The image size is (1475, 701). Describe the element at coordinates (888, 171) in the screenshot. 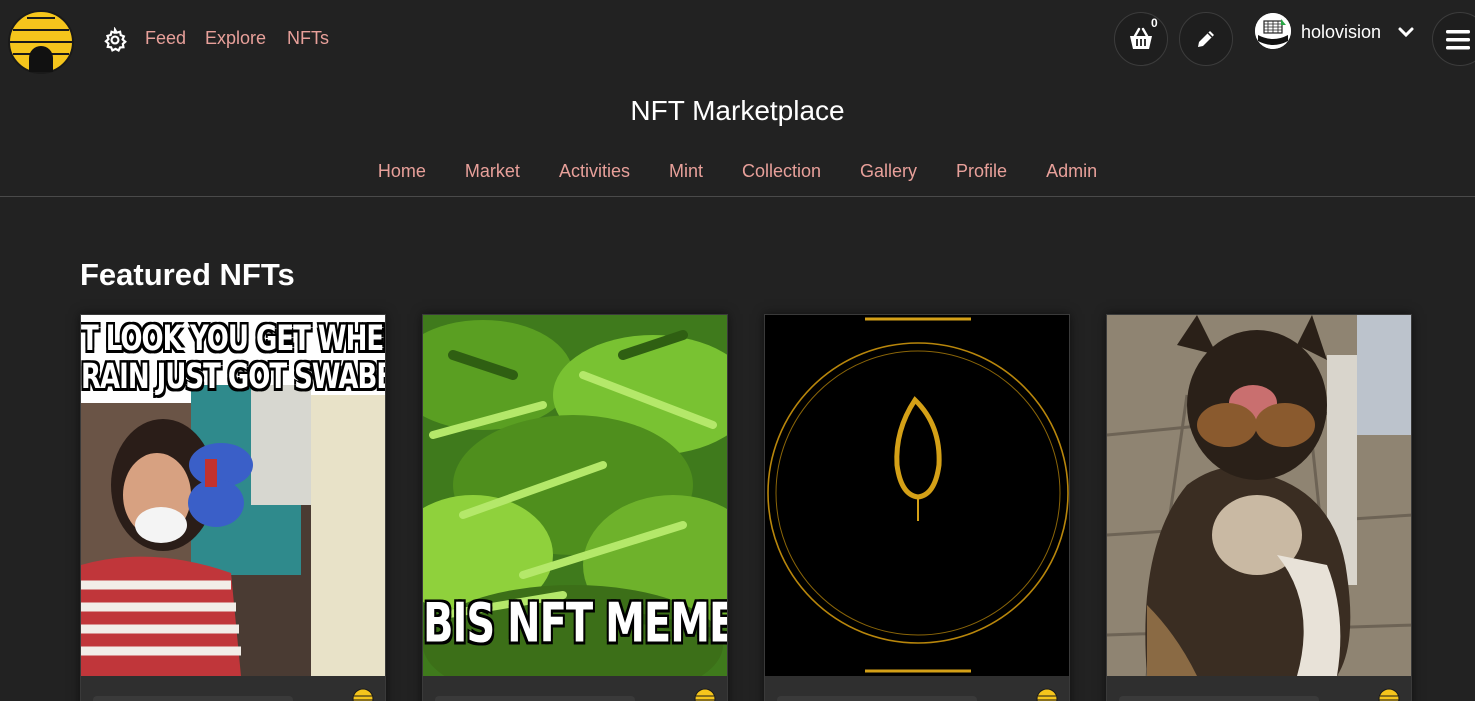

I see `subnav-link-gallery: Gallery` at that location.